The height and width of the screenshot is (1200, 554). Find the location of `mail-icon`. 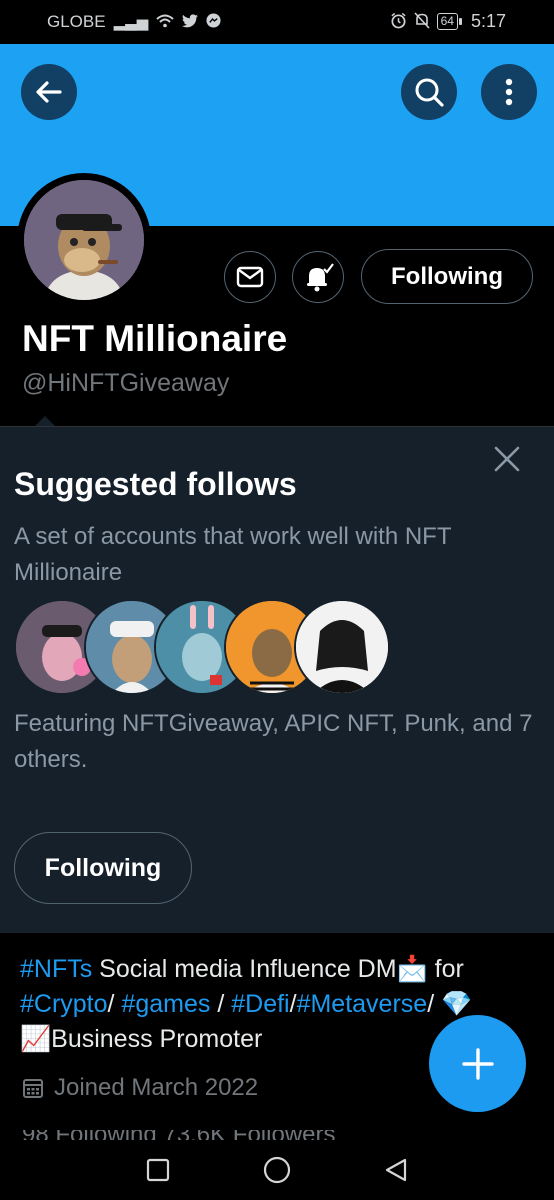

mail-icon is located at coordinates (250, 277).